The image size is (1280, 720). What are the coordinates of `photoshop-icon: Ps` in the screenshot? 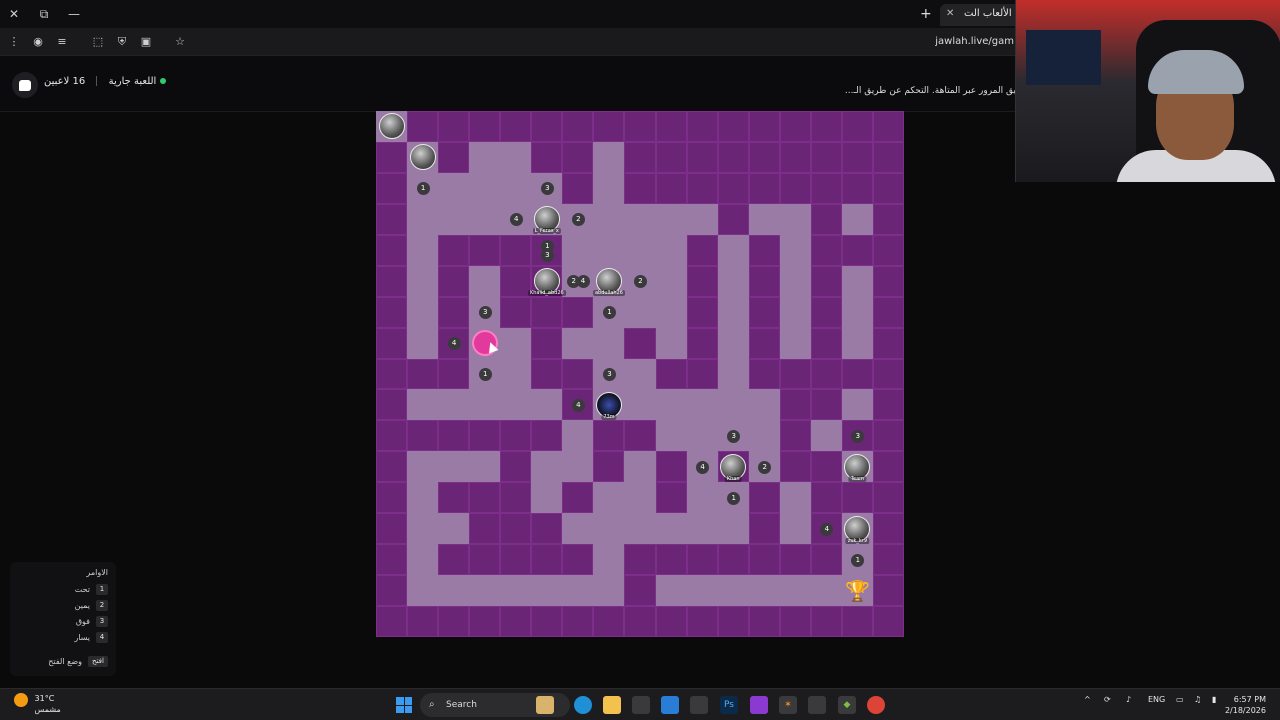 It's located at (729, 705).